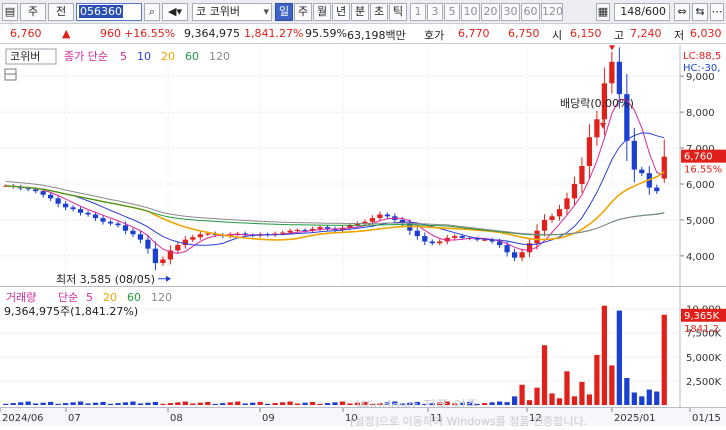 This screenshot has height=430, width=726. Describe the element at coordinates (109, 12) in the screenshot. I see `stock-code-input: 056360` at that location.